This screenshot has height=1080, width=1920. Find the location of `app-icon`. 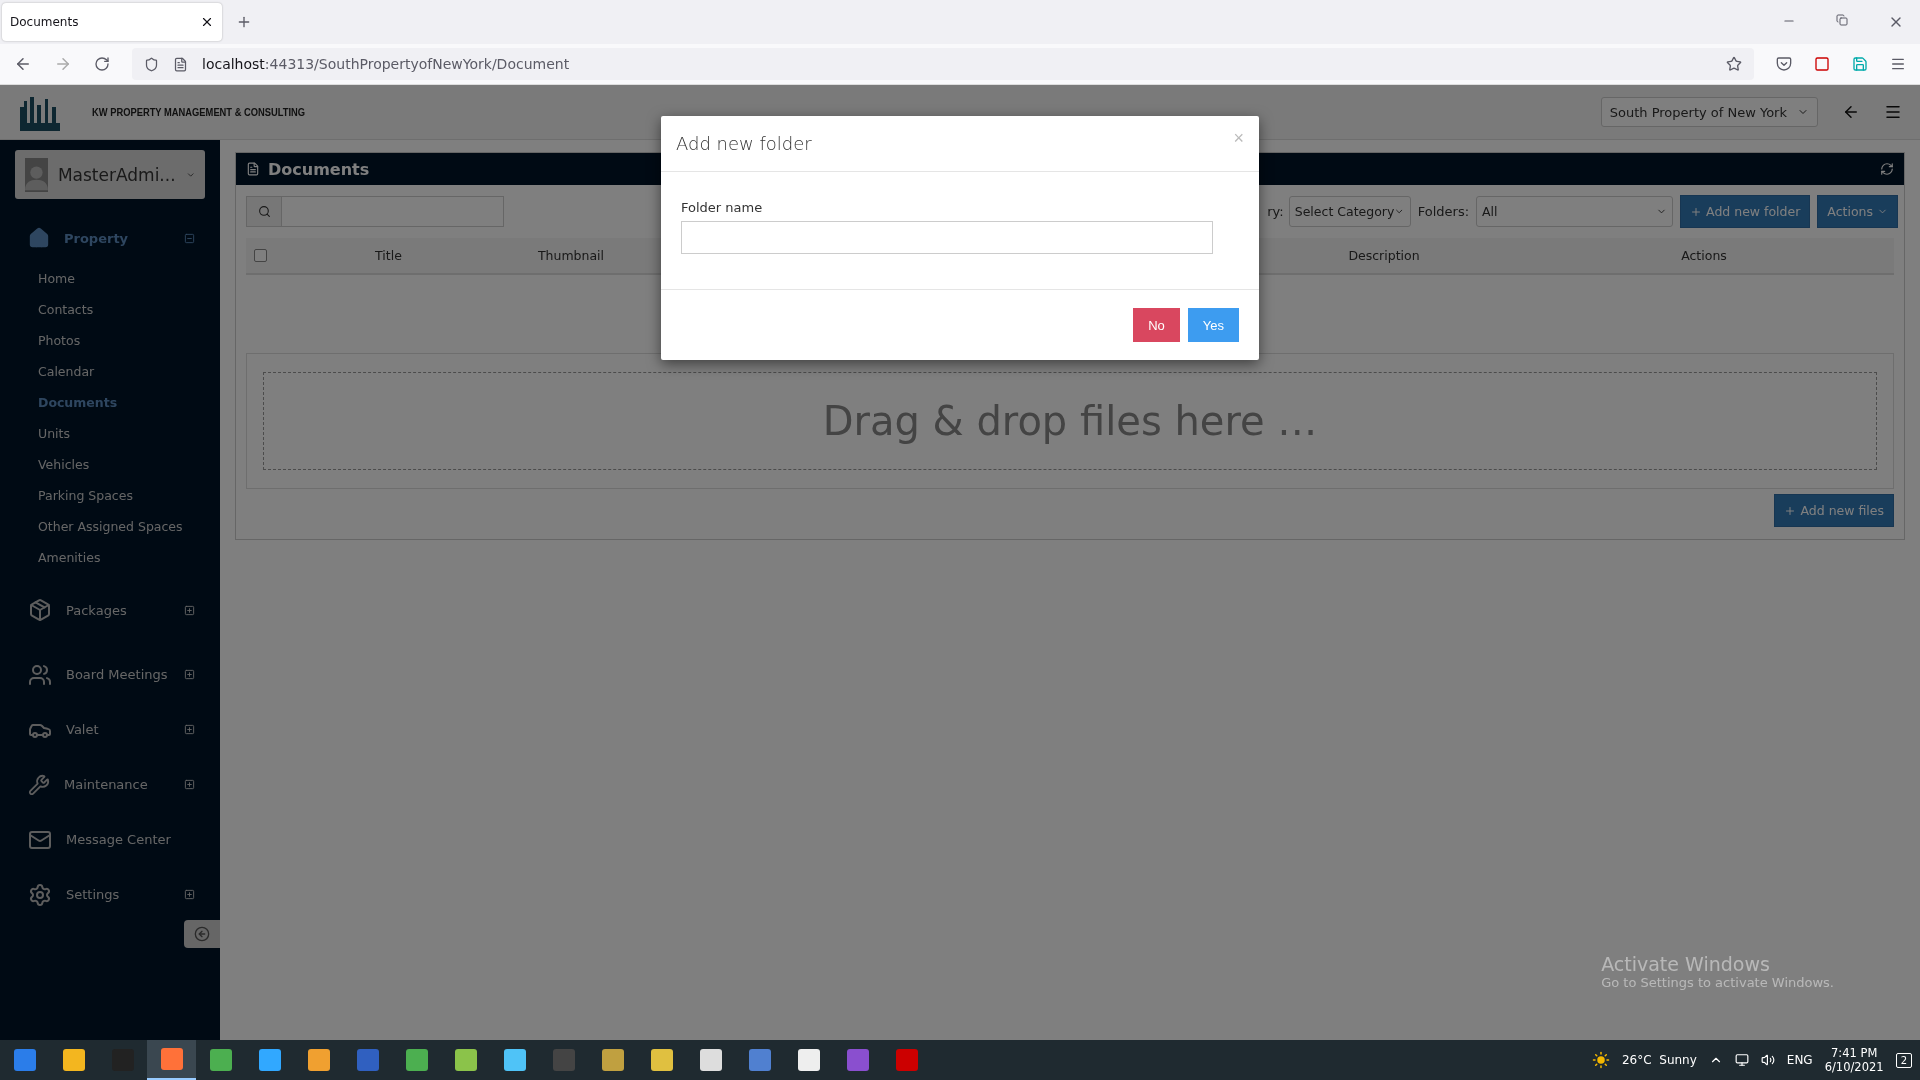

app-icon is located at coordinates (171, 1060).